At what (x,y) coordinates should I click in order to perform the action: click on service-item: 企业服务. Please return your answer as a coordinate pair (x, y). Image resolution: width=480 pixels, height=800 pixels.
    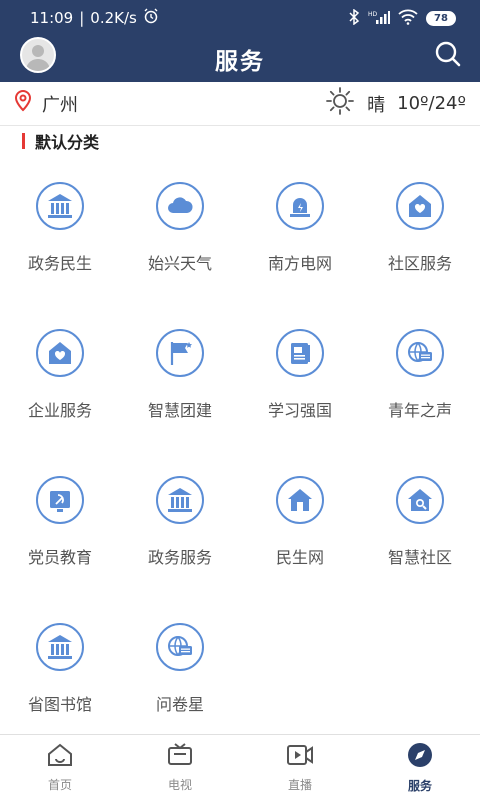
    Looking at the image, I should click on (60, 402).